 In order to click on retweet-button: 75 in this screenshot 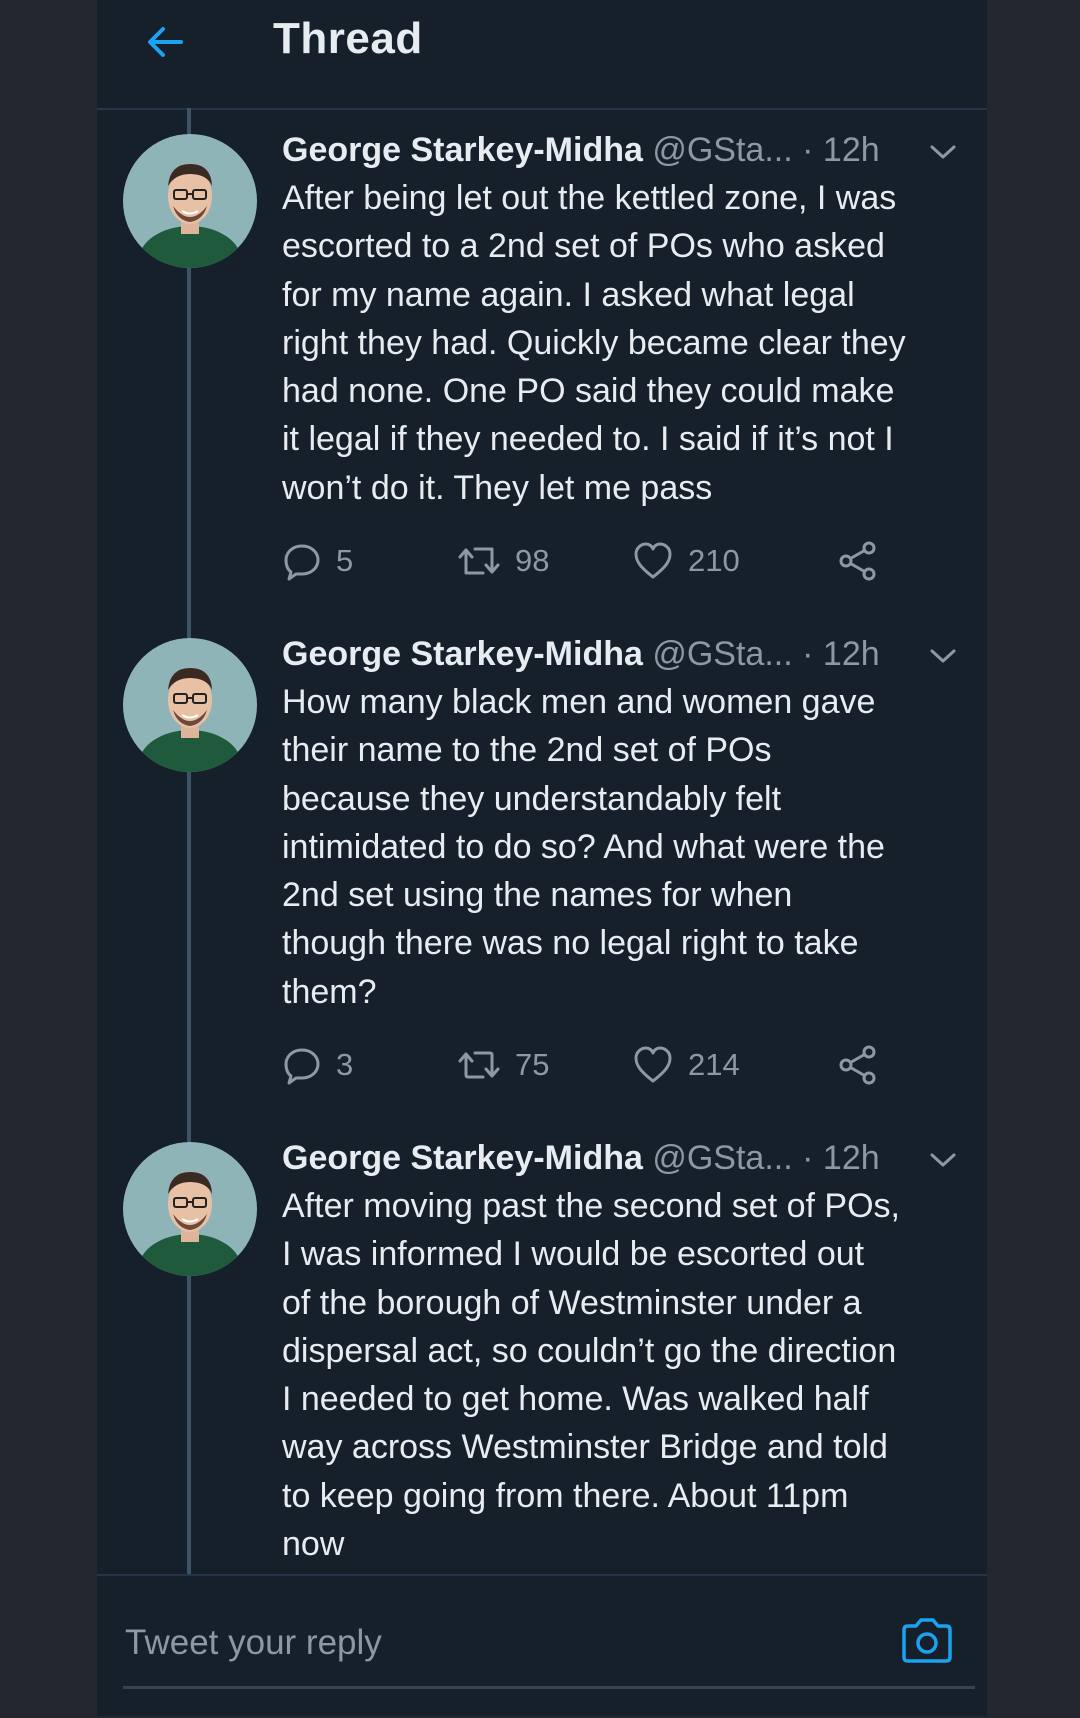, I will do `click(503, 1065)`.